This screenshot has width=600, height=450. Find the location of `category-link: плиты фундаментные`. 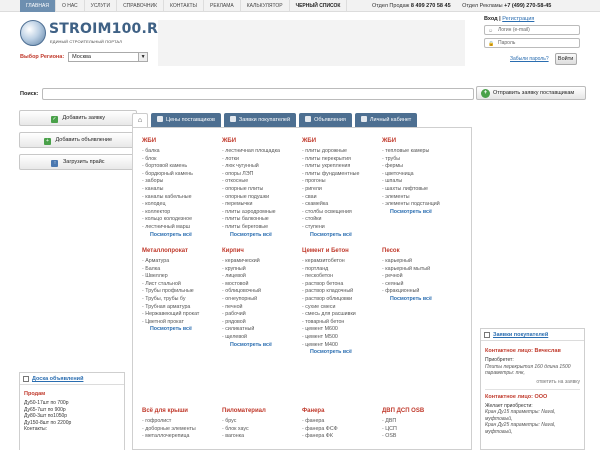

category-link: плиты фундаментные is located at coordinates (330, 175).